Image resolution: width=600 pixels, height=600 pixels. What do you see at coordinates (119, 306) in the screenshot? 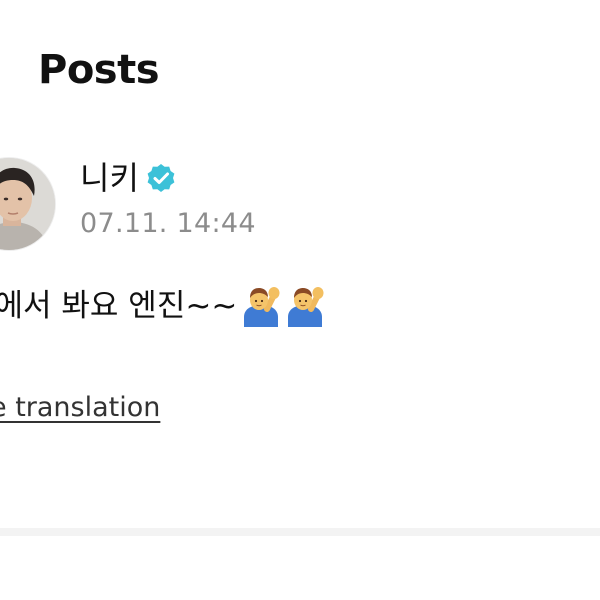
I see `post-text: 뱅에서 봐요 엔진~~` at bounding box center [119, 306].